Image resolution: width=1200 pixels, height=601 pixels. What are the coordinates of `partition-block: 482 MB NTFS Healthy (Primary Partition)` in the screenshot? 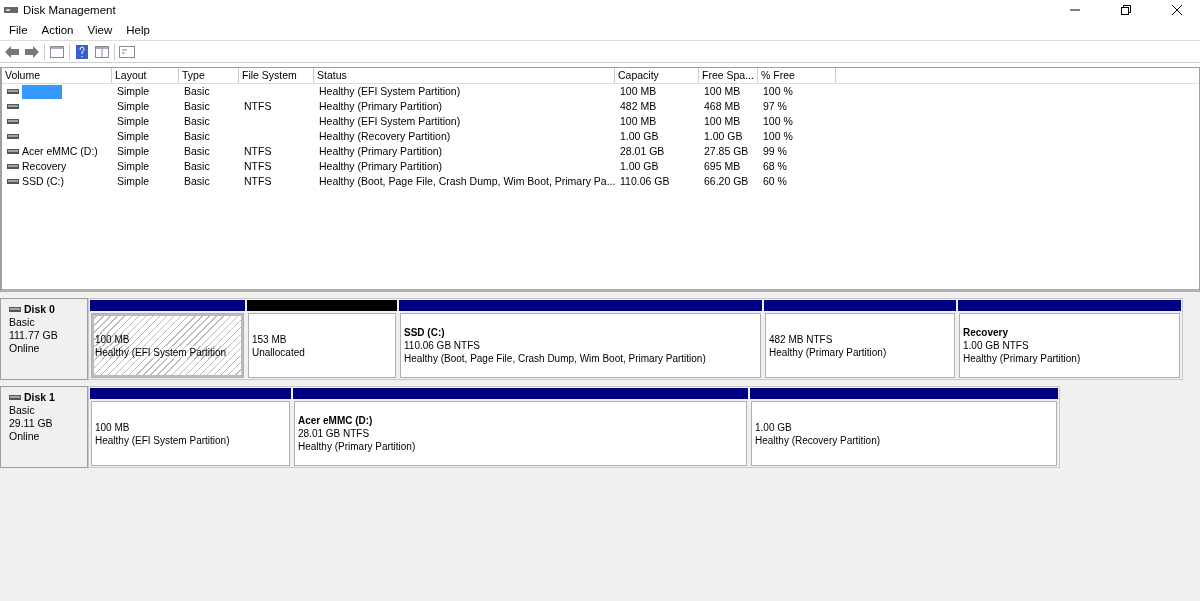 It's located at (860, 345).